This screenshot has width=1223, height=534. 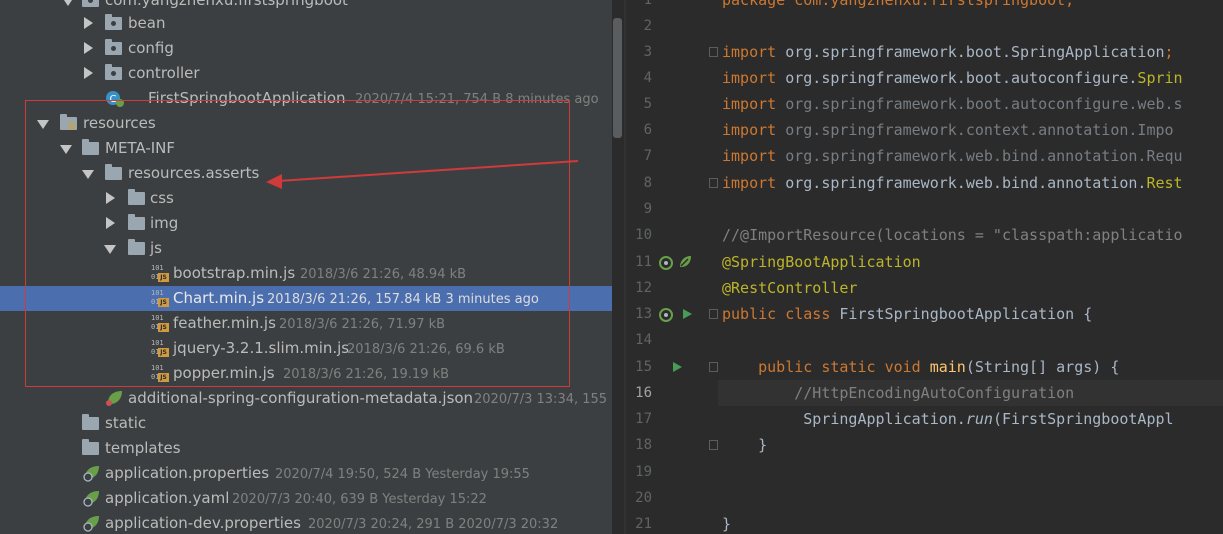 What do you see at coordinates (790, 288) in the screenshot?
I see `code-line-annotation: @RestController` at bounding box center [790, 288].